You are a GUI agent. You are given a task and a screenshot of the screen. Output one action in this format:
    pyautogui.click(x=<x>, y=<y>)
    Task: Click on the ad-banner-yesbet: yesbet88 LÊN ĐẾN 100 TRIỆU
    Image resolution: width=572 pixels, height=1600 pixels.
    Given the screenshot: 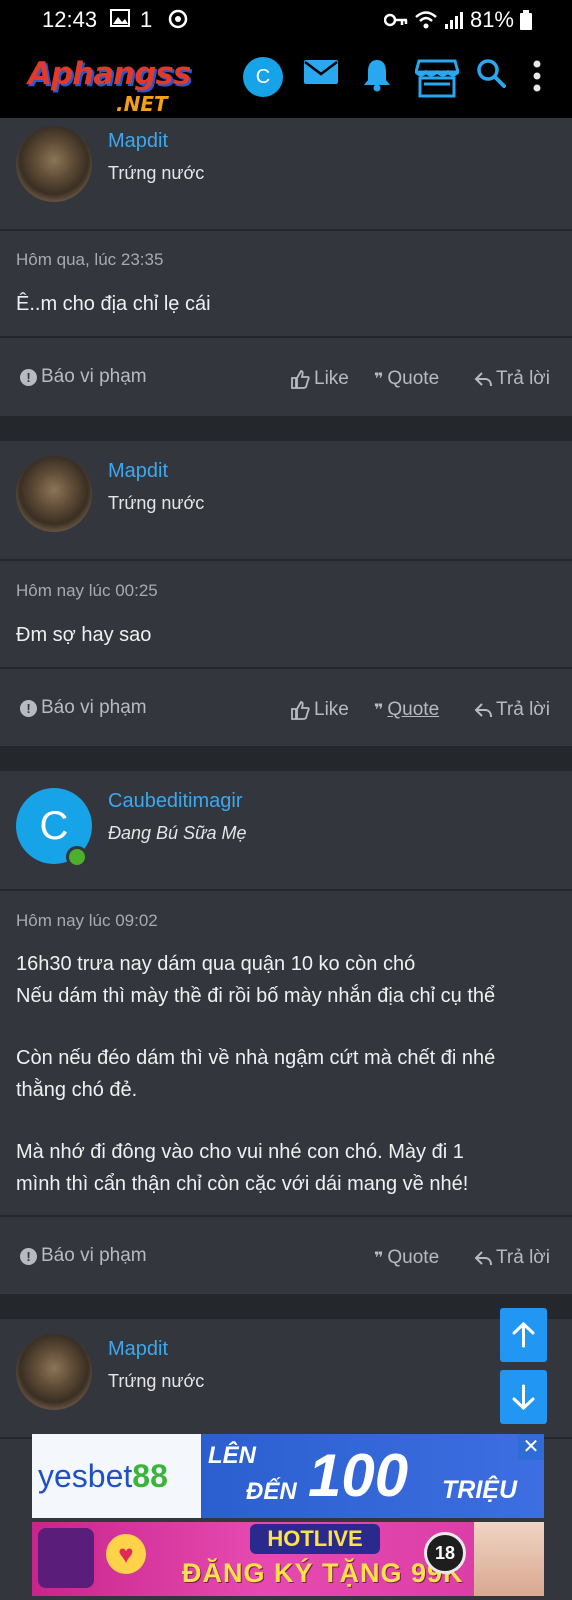 What is the action you would take?
    pyautogui.click(x=288, y=1476)
    